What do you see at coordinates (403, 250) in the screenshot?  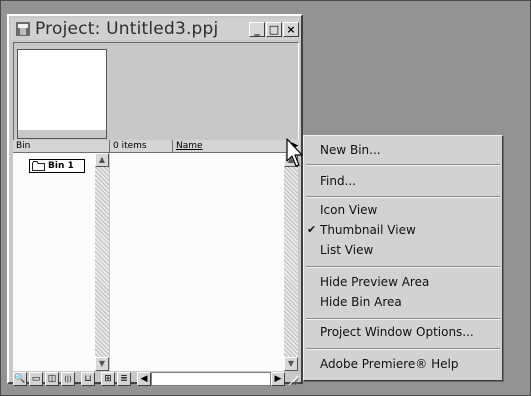 I see `menu-item-list-view: List View` at bounding box center [403, 250].